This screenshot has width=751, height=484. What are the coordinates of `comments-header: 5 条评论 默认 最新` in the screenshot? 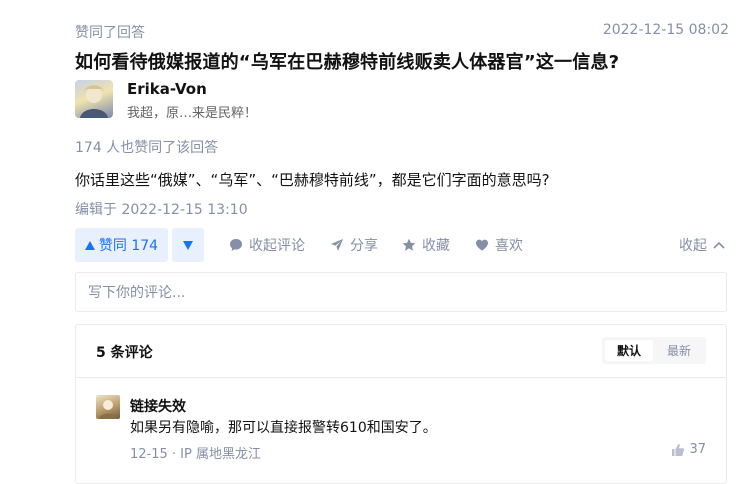 It's located at (401, 351).